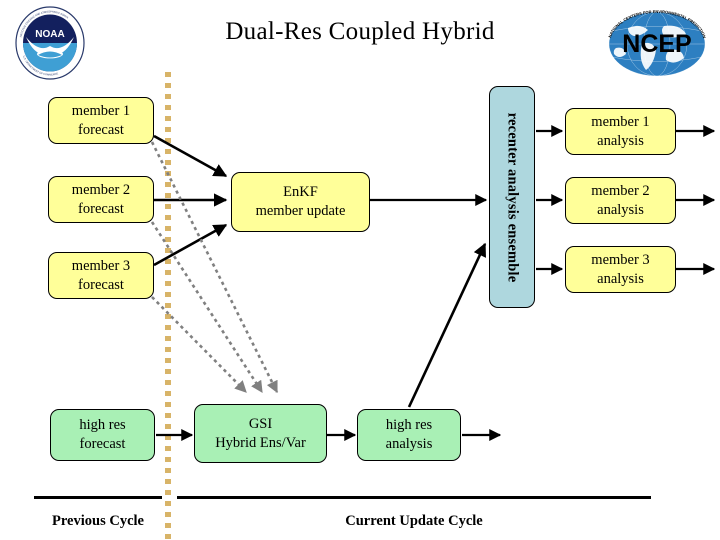 The image size is (720, 540). I want to click on member2-analysis-line2: analysis, so click(620, 209).